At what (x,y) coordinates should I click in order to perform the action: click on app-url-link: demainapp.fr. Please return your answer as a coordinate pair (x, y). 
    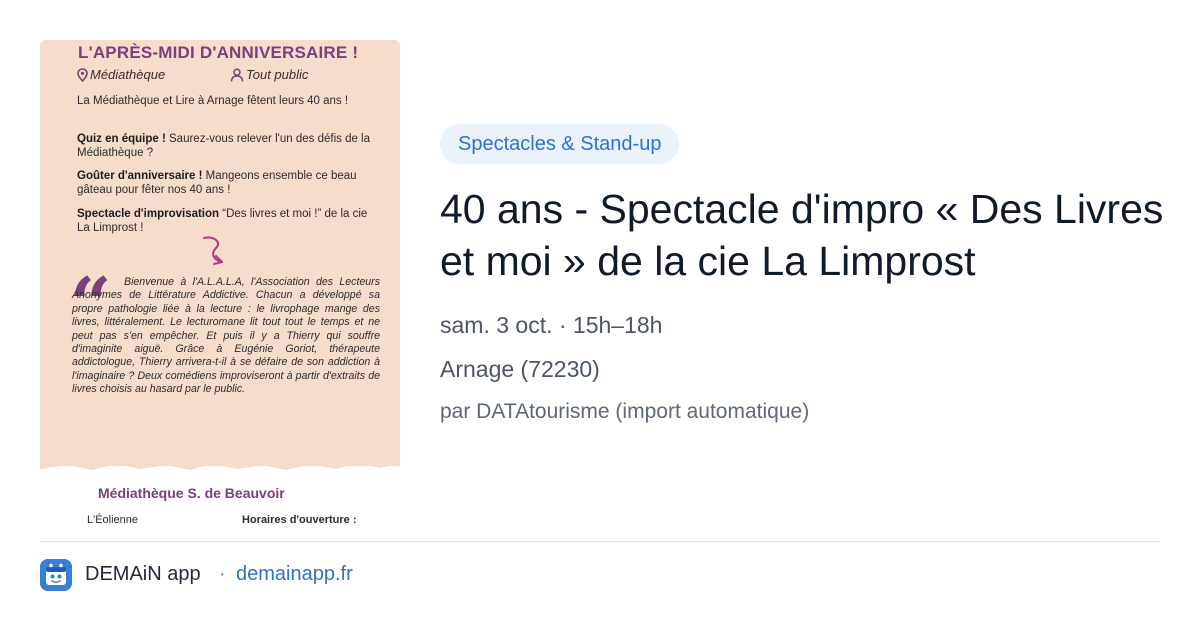
    Looking at the image, I should click on (294, 574).